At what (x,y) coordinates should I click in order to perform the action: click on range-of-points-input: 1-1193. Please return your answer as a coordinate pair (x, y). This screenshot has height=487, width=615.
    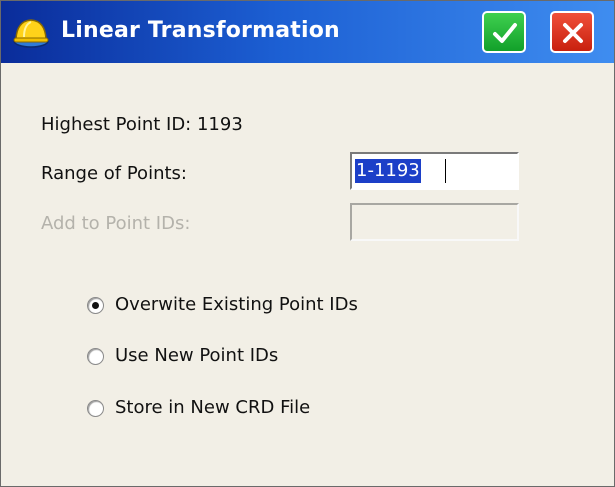
    Looking at the image, I should click on (434, 171).